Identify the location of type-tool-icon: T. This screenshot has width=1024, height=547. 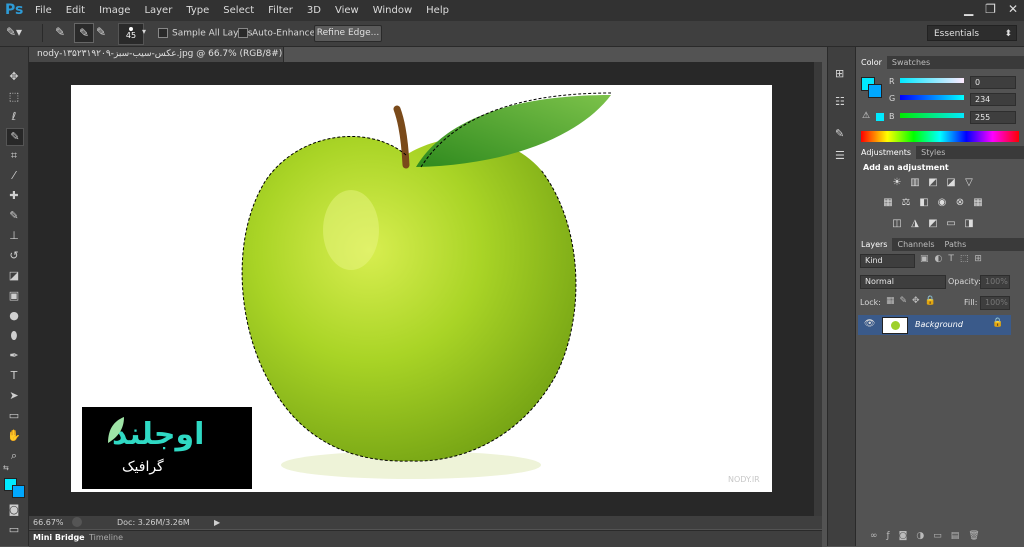
(14, 376).